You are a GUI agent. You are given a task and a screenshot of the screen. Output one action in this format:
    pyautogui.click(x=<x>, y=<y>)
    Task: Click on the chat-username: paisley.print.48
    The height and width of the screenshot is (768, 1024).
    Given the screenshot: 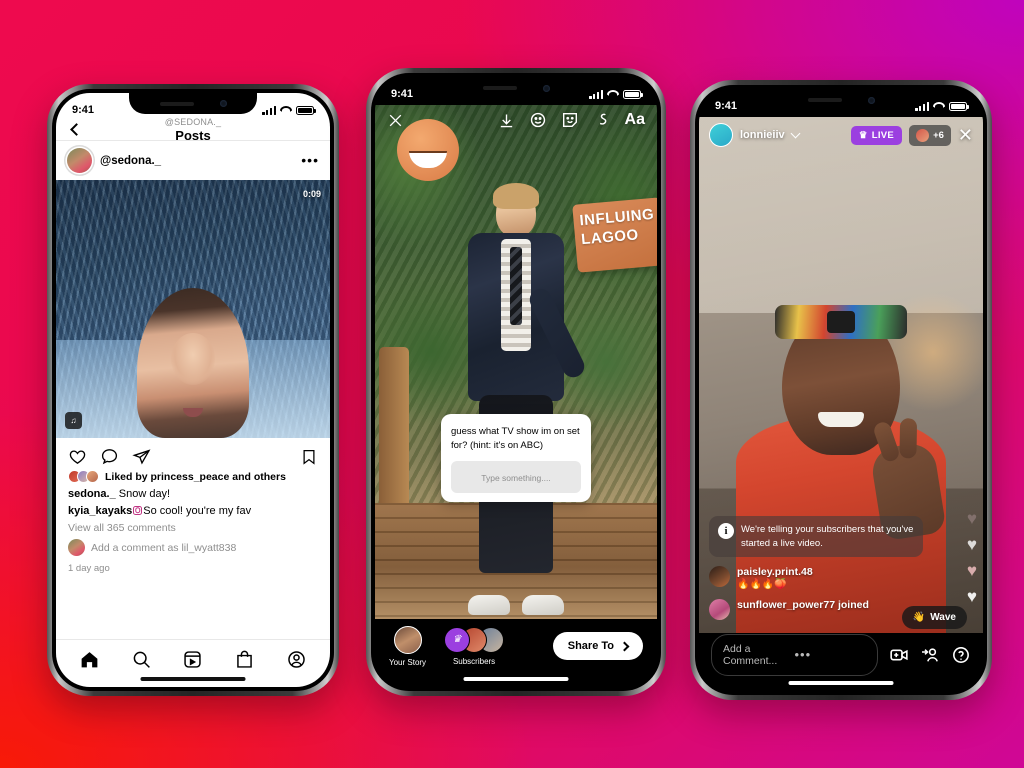 What is the action you would take?
    pyautogui.click(x=775, y=572)
    